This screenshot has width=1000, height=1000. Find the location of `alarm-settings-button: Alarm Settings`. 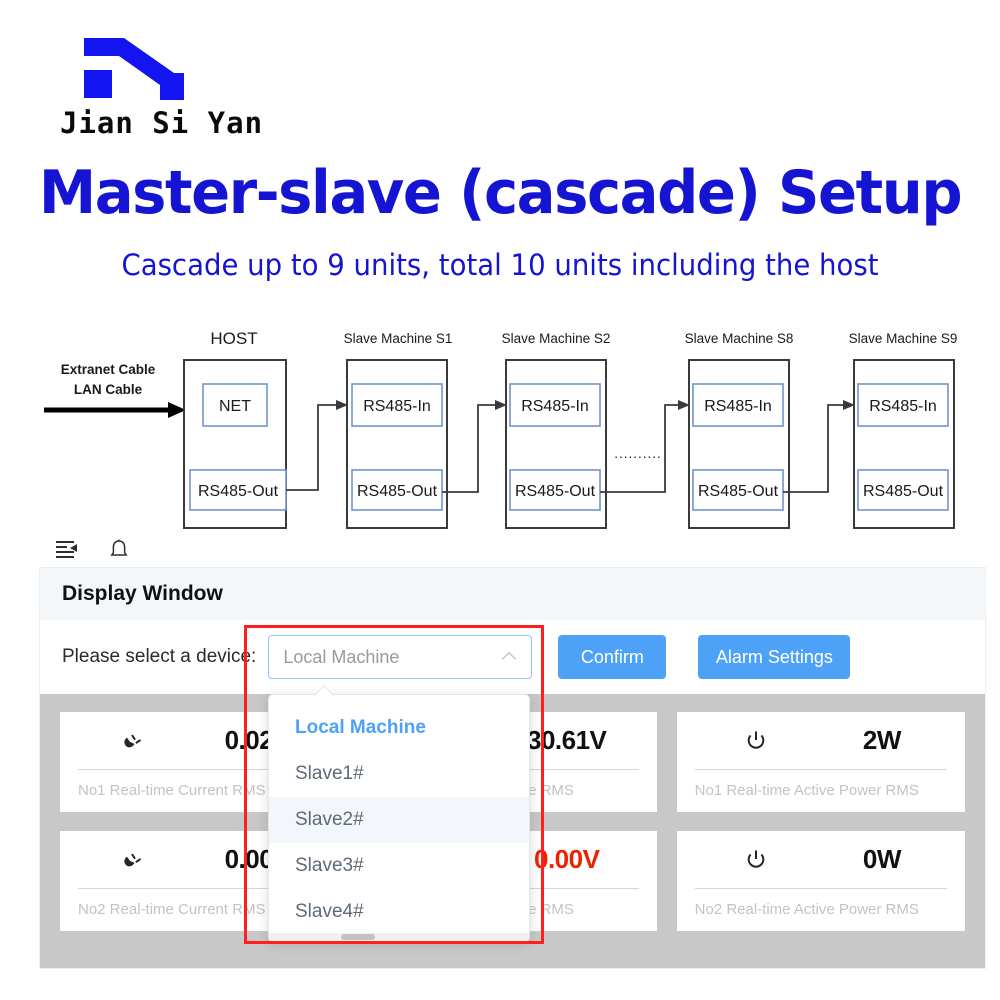

alarm-settings-button: Alarm Settings is located at coordinates (774, 657).